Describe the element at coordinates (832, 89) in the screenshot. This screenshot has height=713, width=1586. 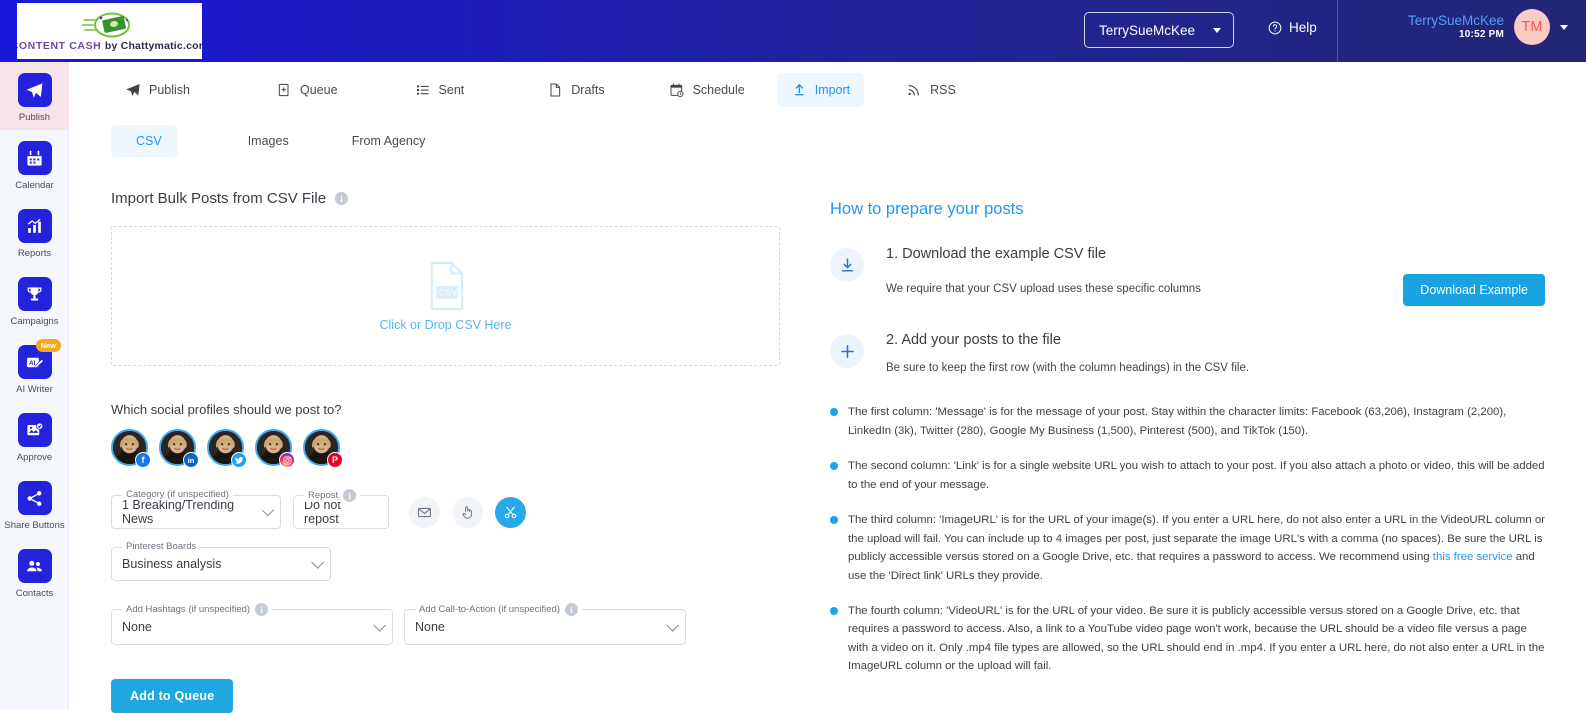
I see `tab-label: Import` at that location.